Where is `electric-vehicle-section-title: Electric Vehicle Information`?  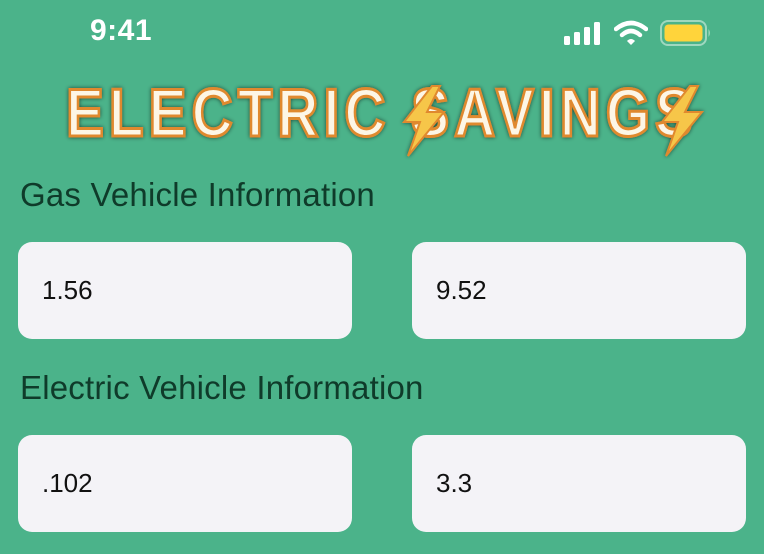
electric-vehicle-section-title: Electric Vehicle Information is located at coordinates (222, 387).